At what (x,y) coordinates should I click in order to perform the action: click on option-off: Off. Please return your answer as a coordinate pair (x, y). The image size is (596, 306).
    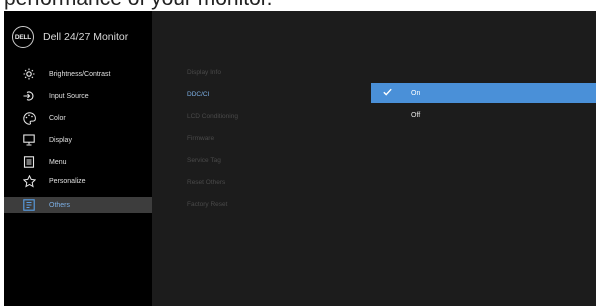
    Looking at the image, I should click on (483, 115).